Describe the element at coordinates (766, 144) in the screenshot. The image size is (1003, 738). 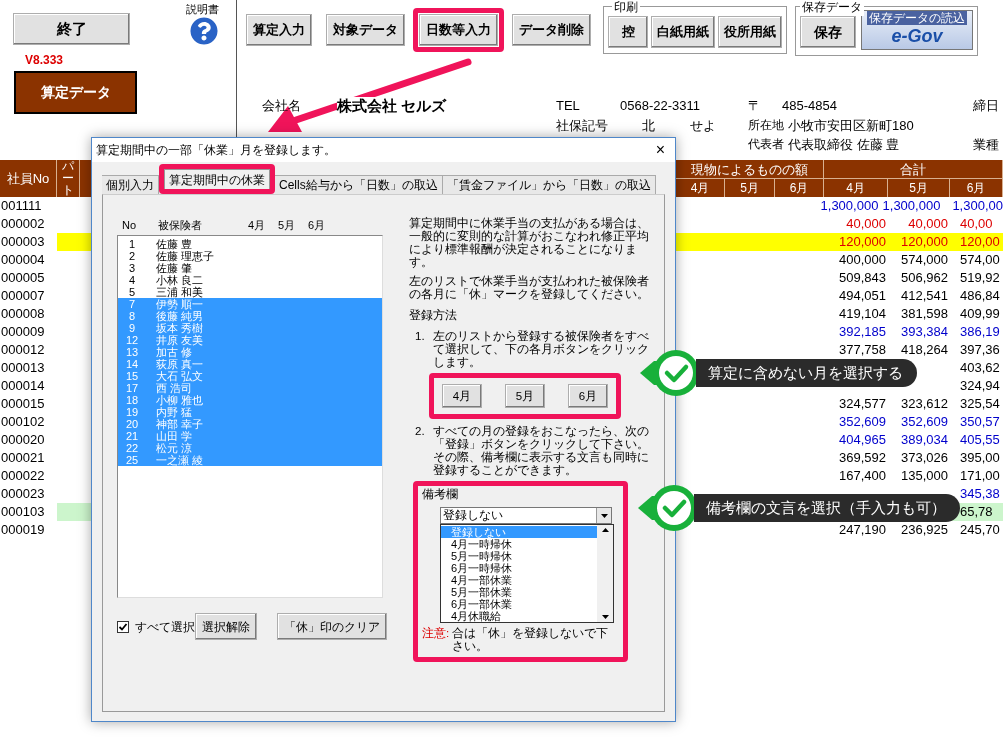
I see `field-label: 代表者` at that location.